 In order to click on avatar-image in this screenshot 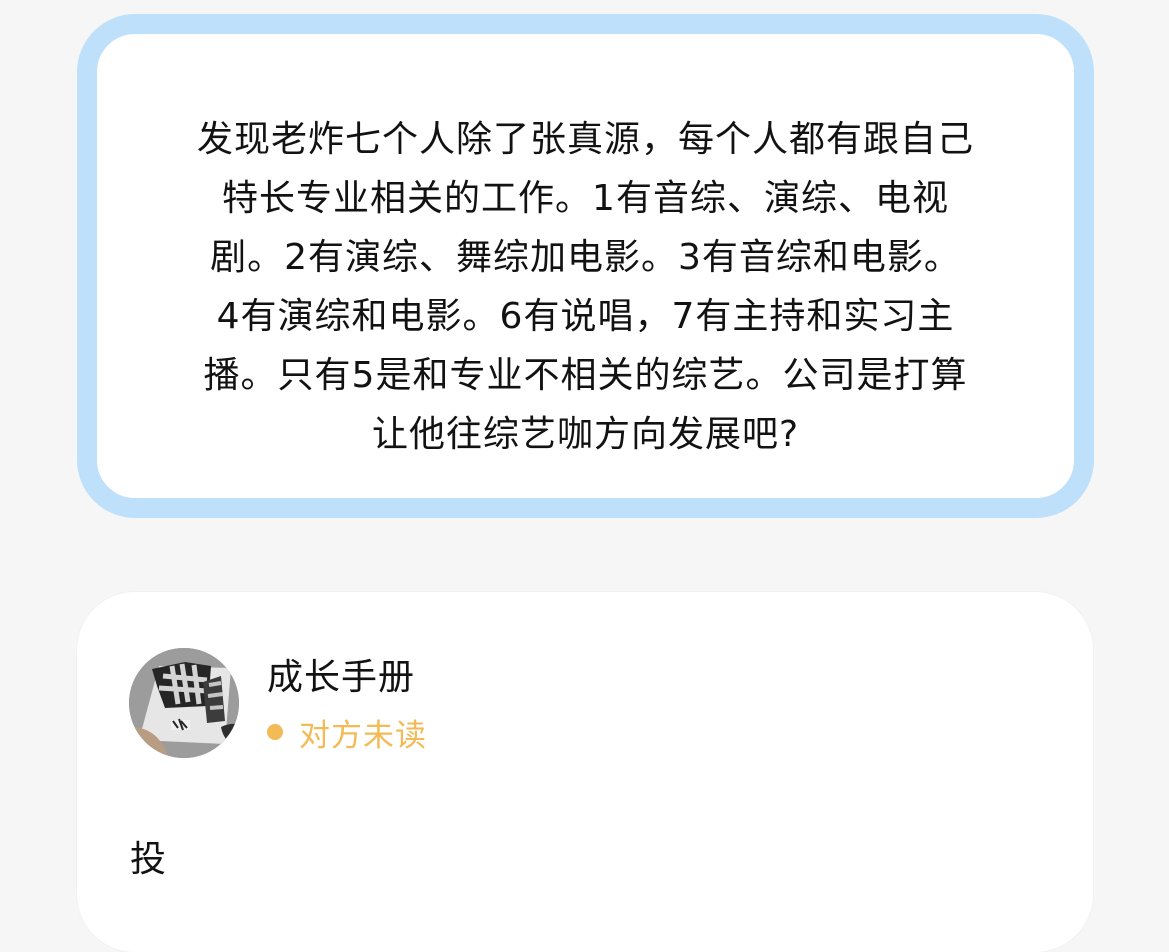, I will do `click(184, 703)`.